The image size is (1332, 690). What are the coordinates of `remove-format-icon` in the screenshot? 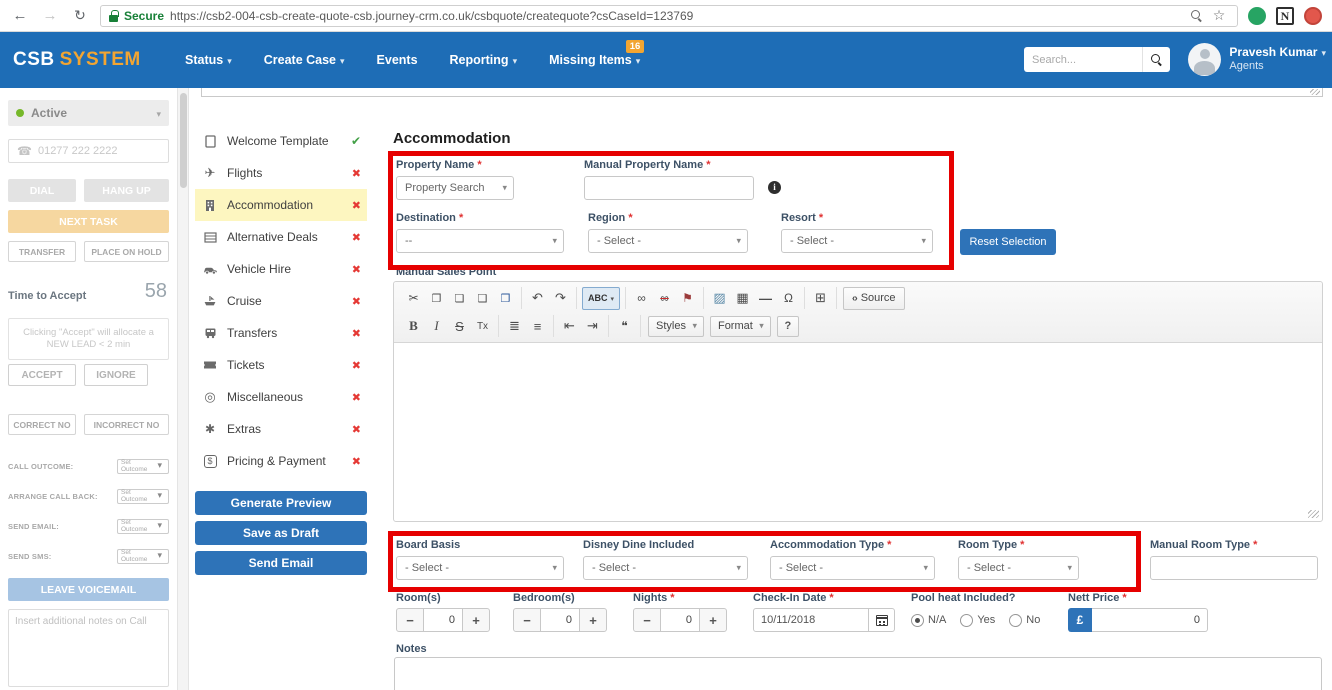 It's located at (482, 326).